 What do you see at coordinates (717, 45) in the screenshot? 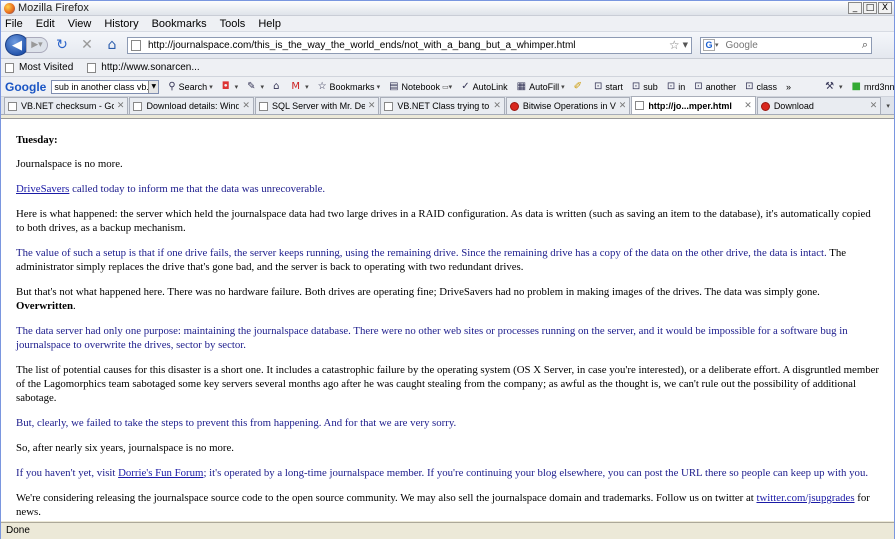
I see `engine-dropdown-icon: ▾` at bounding box center [717, 45].